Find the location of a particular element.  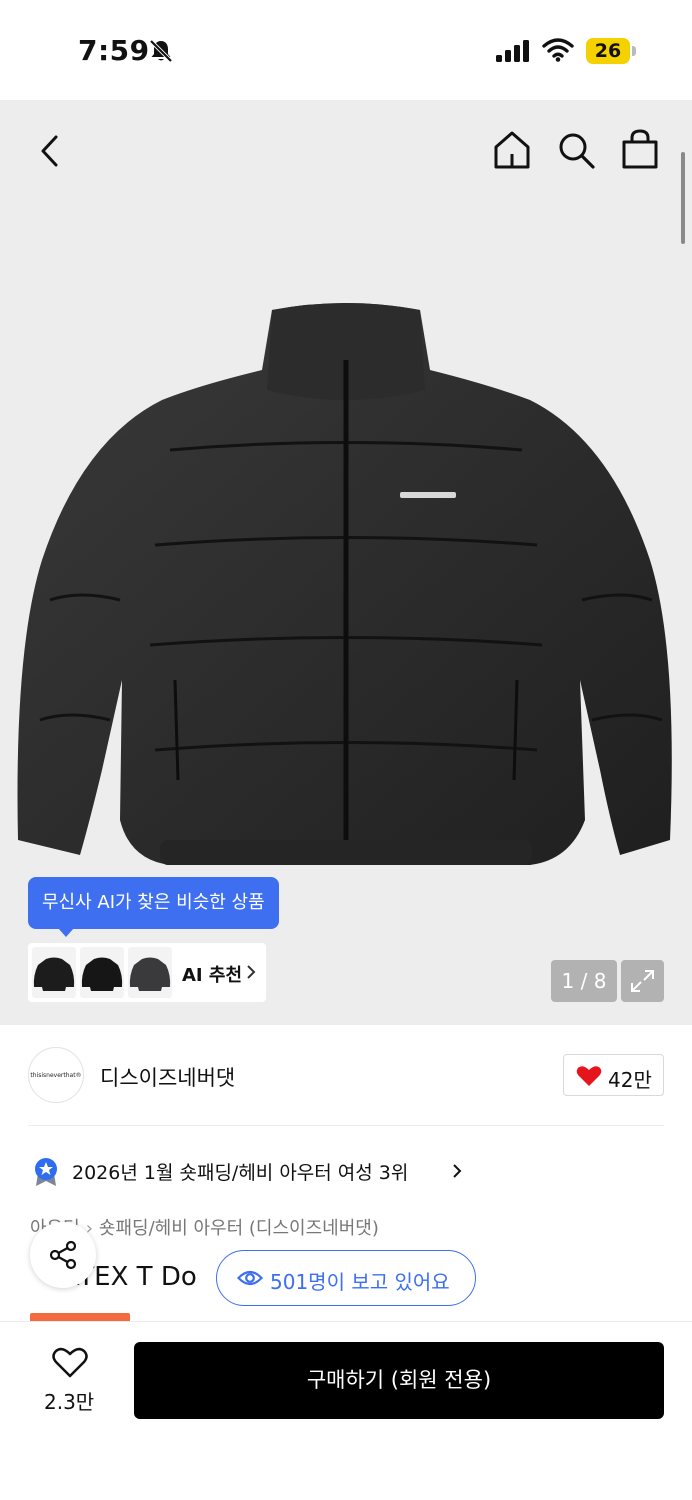

expand-icon is located at coordinates (642, 981).